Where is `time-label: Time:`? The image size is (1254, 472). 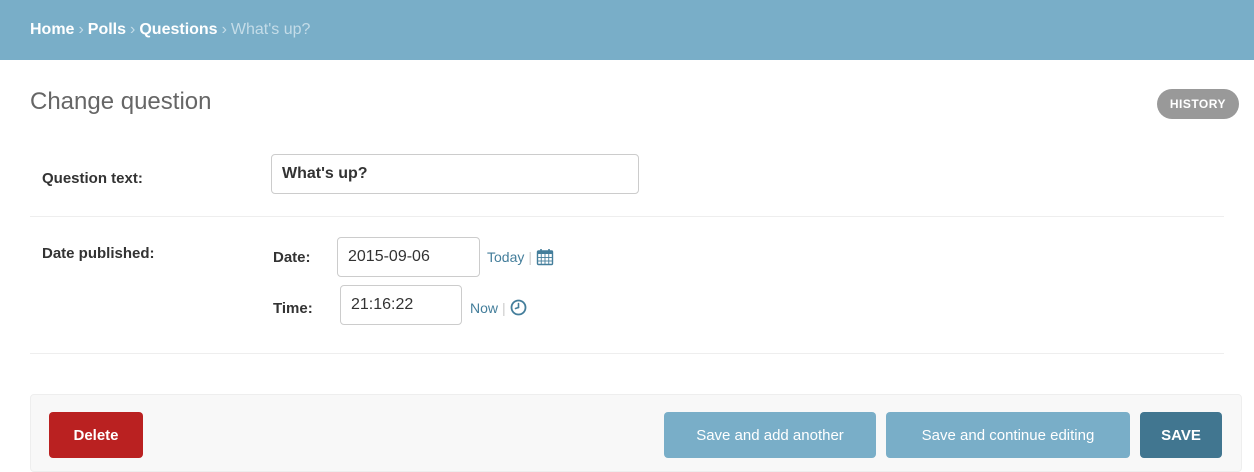
time-label: Time: is located at coordinates (293, 308).